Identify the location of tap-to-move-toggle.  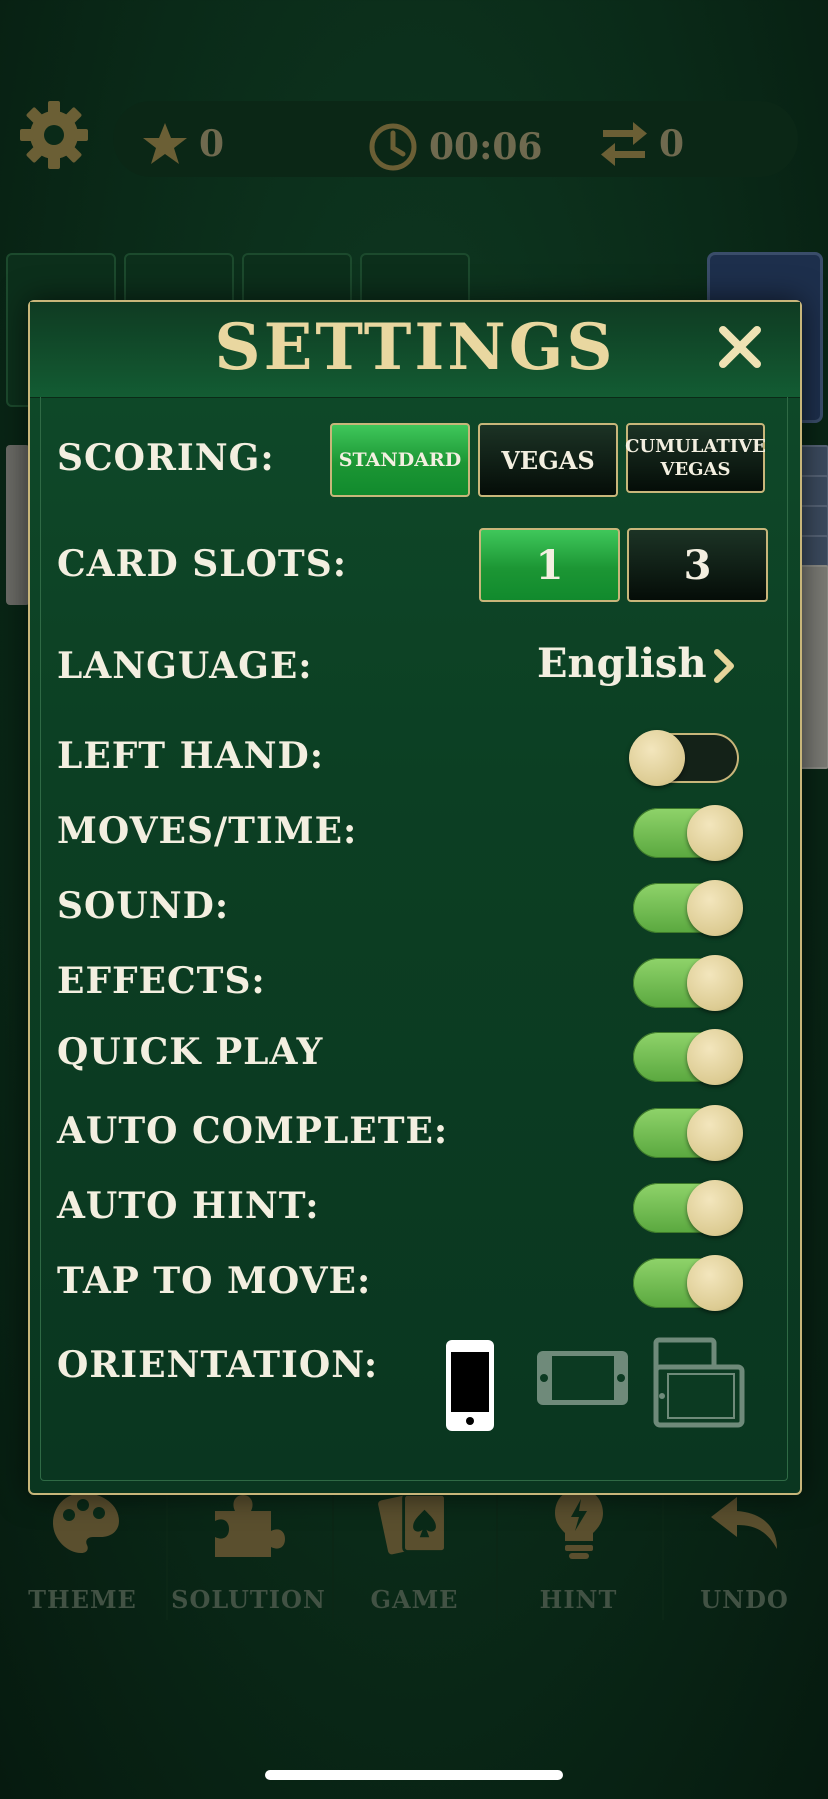
(688, 1283).